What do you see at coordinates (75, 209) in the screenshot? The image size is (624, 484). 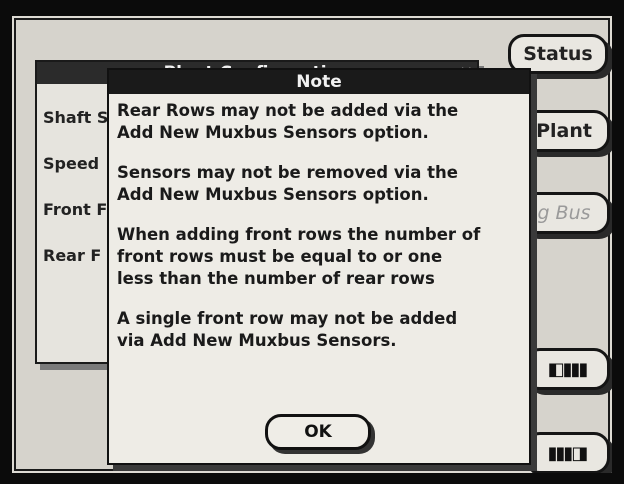 I see `front-label: Front F` at bounding box center [75, 209].